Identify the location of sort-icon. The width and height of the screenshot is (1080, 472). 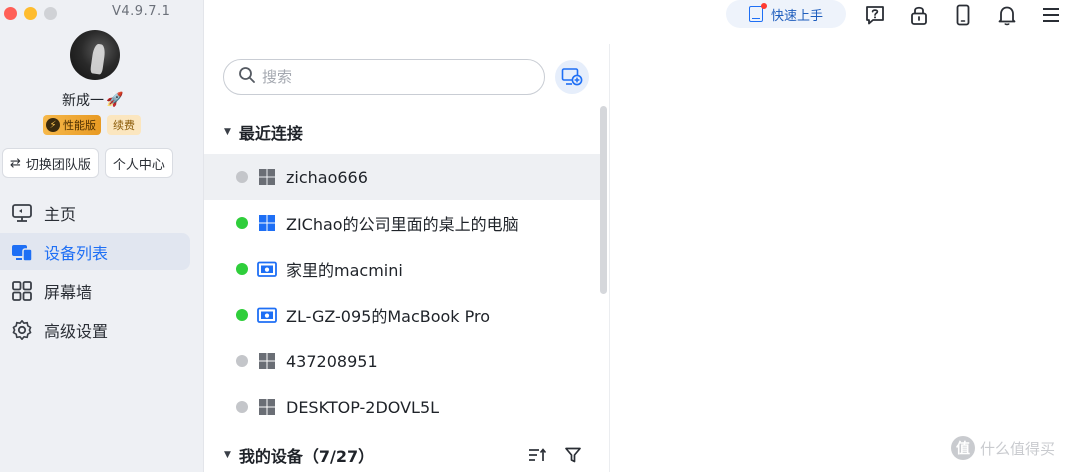
(537, 455).